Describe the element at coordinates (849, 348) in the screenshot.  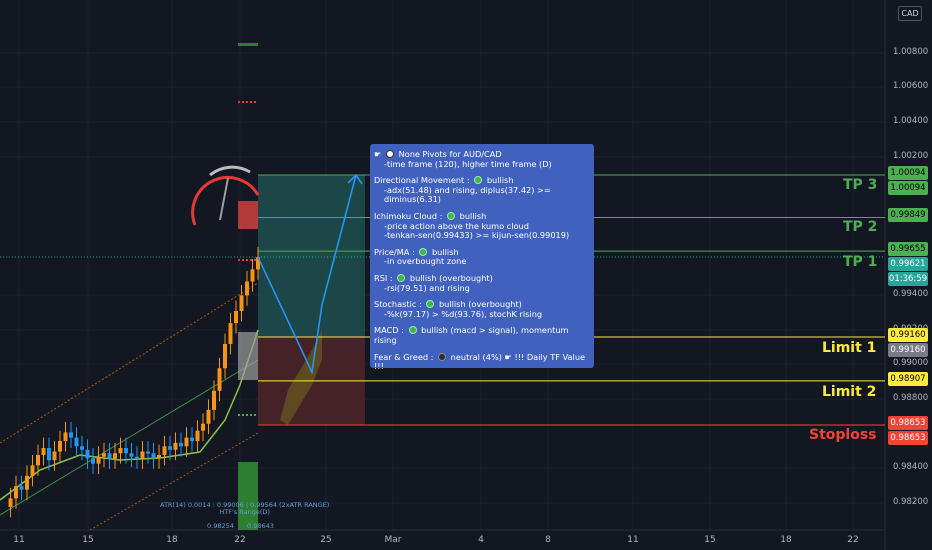
I see `limit1-label: Limit 1` at that location.